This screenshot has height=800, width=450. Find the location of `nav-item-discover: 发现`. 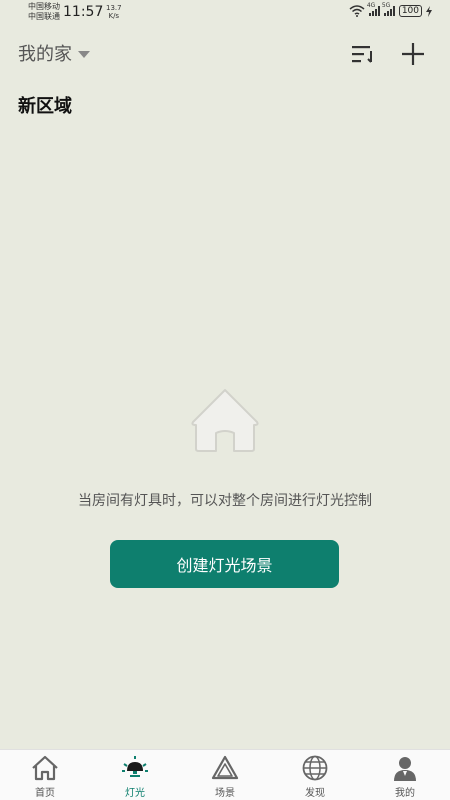

nav-item-discover: 发现 is located at coordinates (315, 775).